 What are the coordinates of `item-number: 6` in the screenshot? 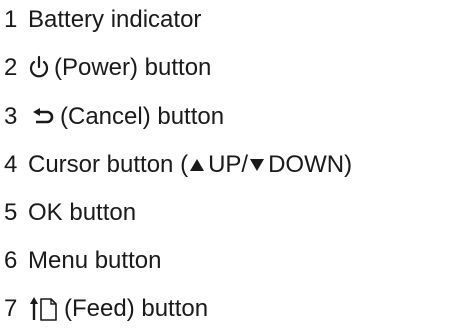 It's located at (11, 260).